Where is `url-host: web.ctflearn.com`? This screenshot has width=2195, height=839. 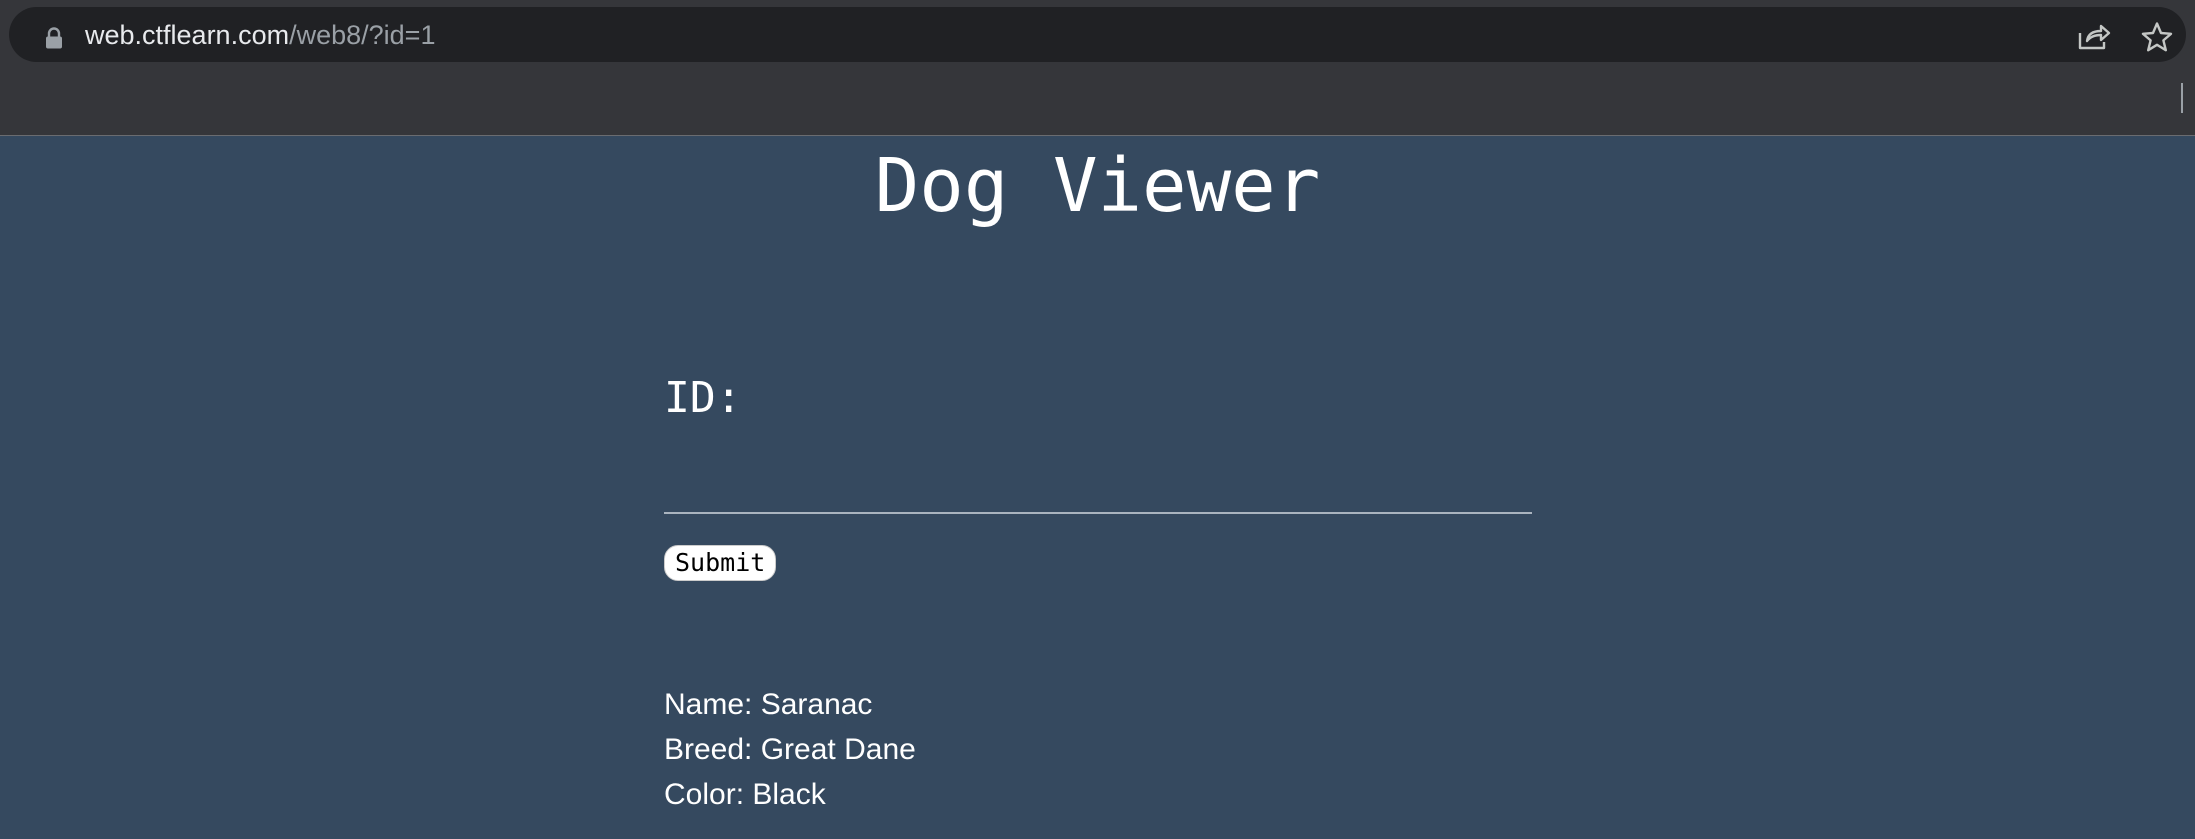 url-host: web.ctflearn.com is located at coordinates (187, 35).